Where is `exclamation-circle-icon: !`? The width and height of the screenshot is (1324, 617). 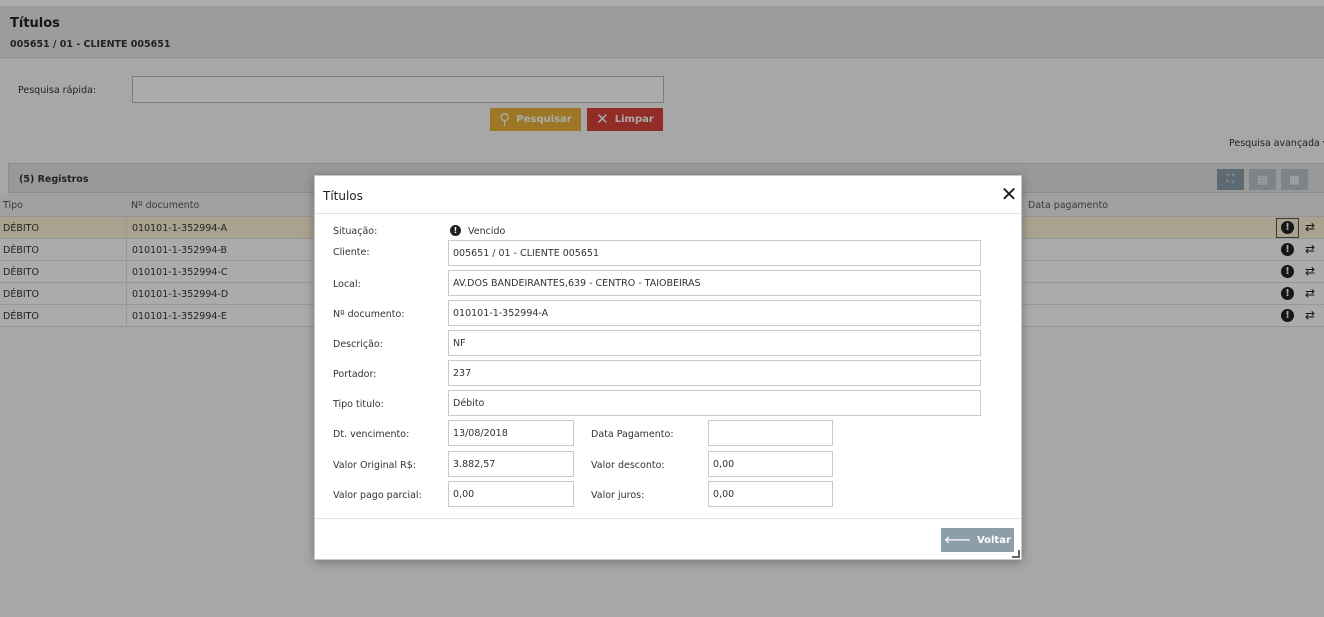
exclamation-circle-icon: ! is located at coordinates (455, 230).